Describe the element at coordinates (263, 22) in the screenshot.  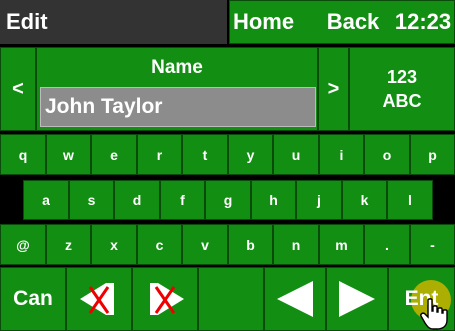
I see `home-button: Home` at that location.